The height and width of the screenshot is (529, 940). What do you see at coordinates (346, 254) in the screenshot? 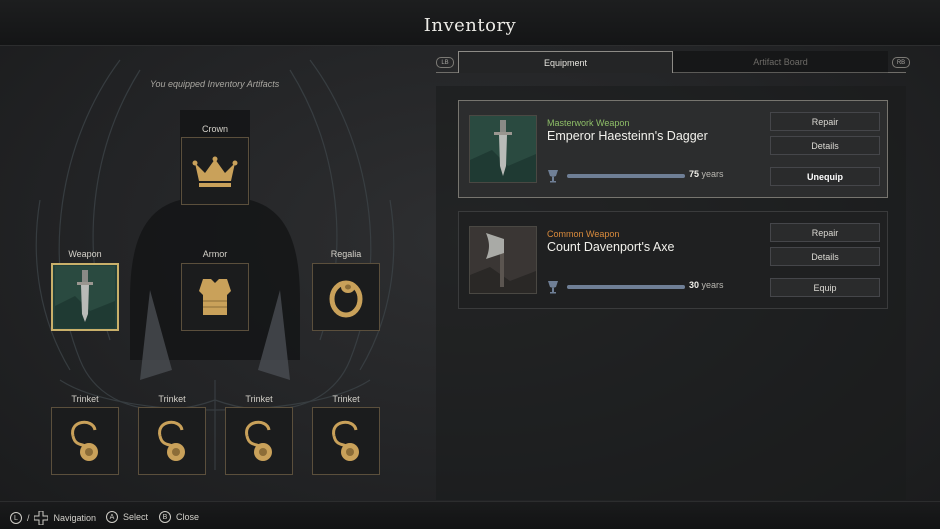
I see `regalia-slot-label: Regalia` at bounding box center [346, 254].